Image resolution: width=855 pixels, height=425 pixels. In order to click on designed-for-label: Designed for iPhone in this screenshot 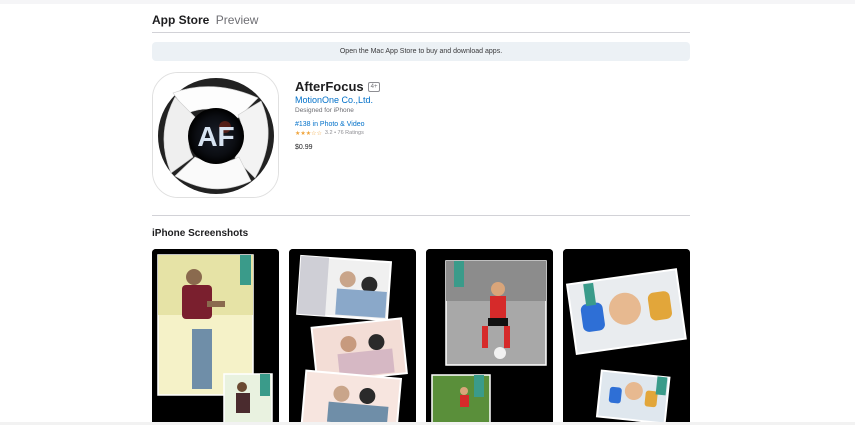, I will do `click(324, 110)`.